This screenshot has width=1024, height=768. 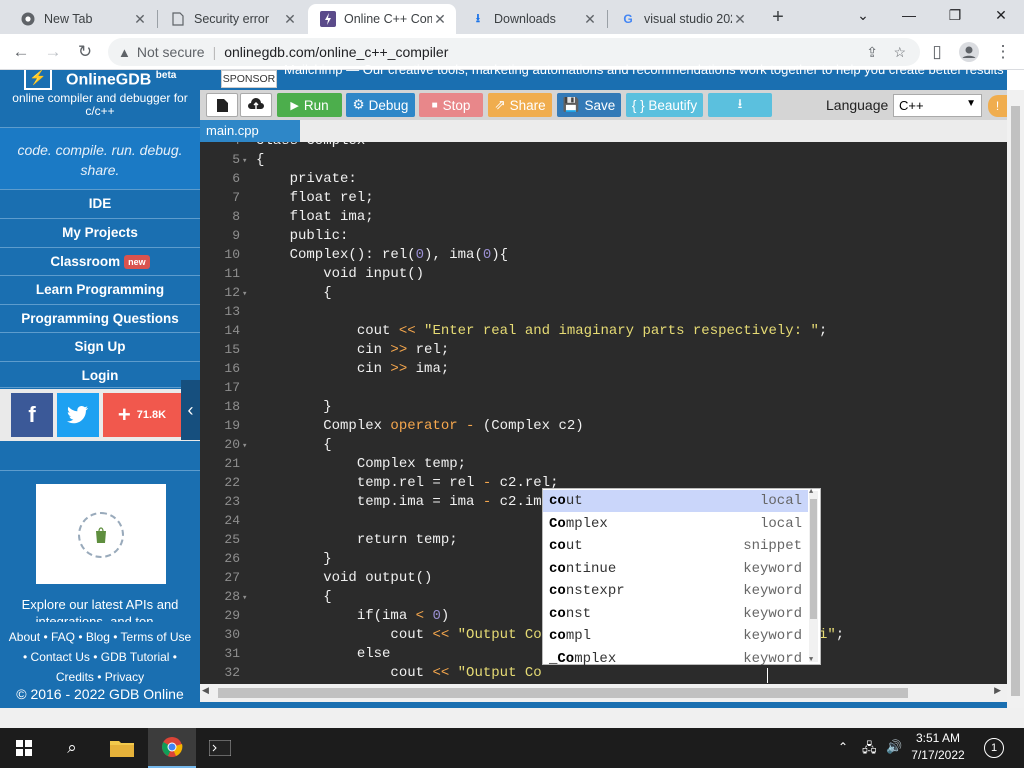 I want to click on chrome-taskbar-icon, so click(x=172, y=748).